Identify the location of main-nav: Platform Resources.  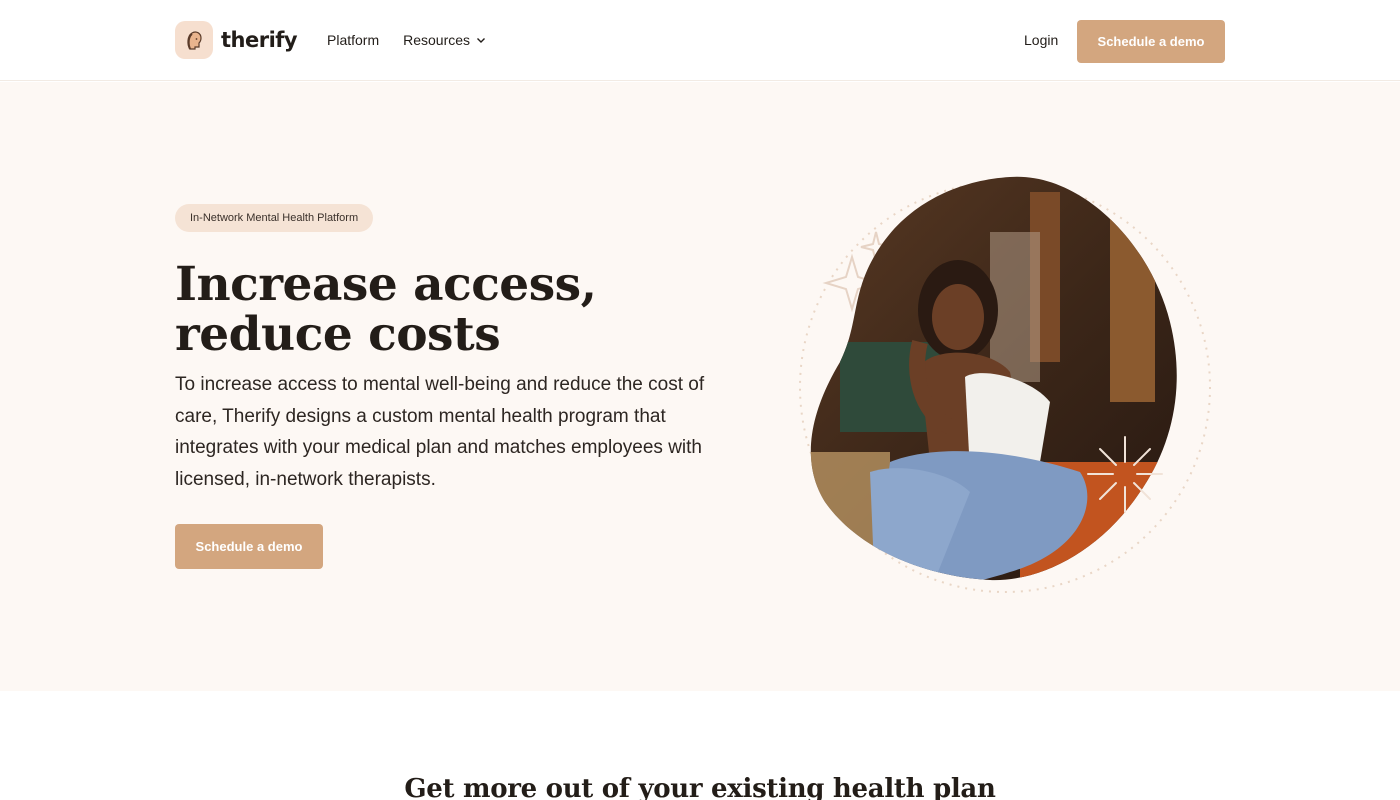
(406, 40).